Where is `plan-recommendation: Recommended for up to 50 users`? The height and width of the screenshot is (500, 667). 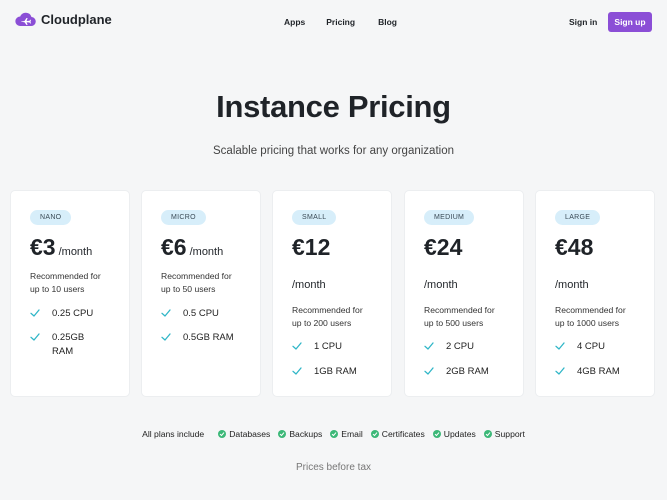 plan-recommendation: Recommended for up to 50 users is located at coordinates (207, 283).